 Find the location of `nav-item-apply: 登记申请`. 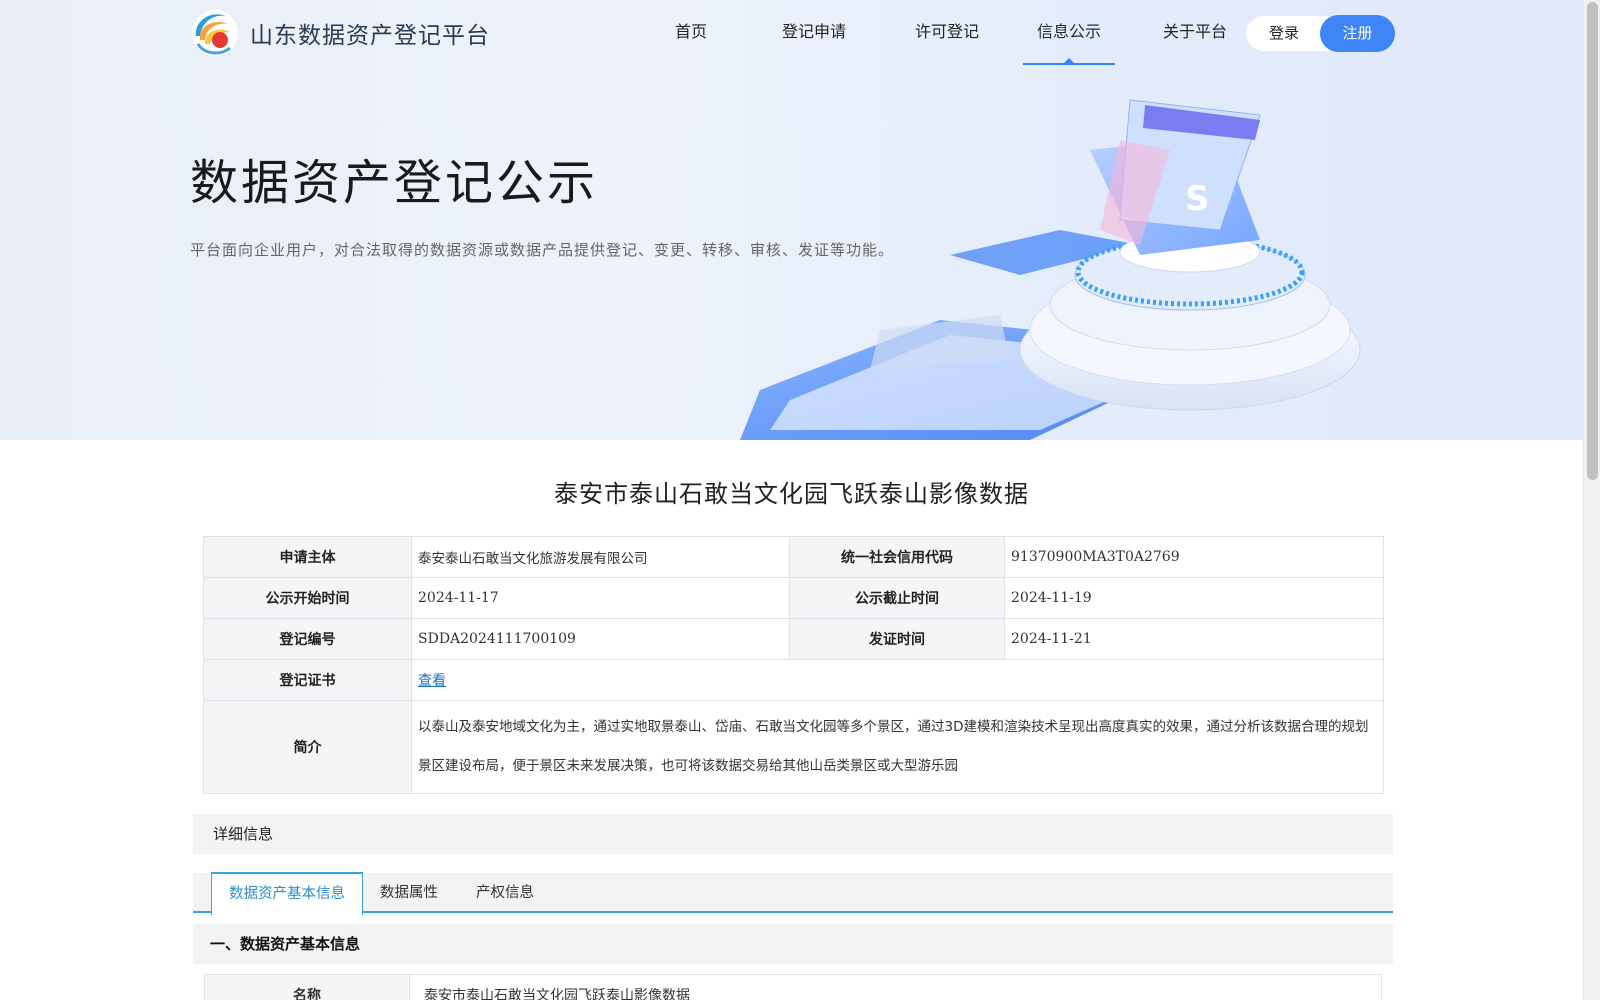

nav-item-apply: 登记申请 is located at coordinates (814, 32).